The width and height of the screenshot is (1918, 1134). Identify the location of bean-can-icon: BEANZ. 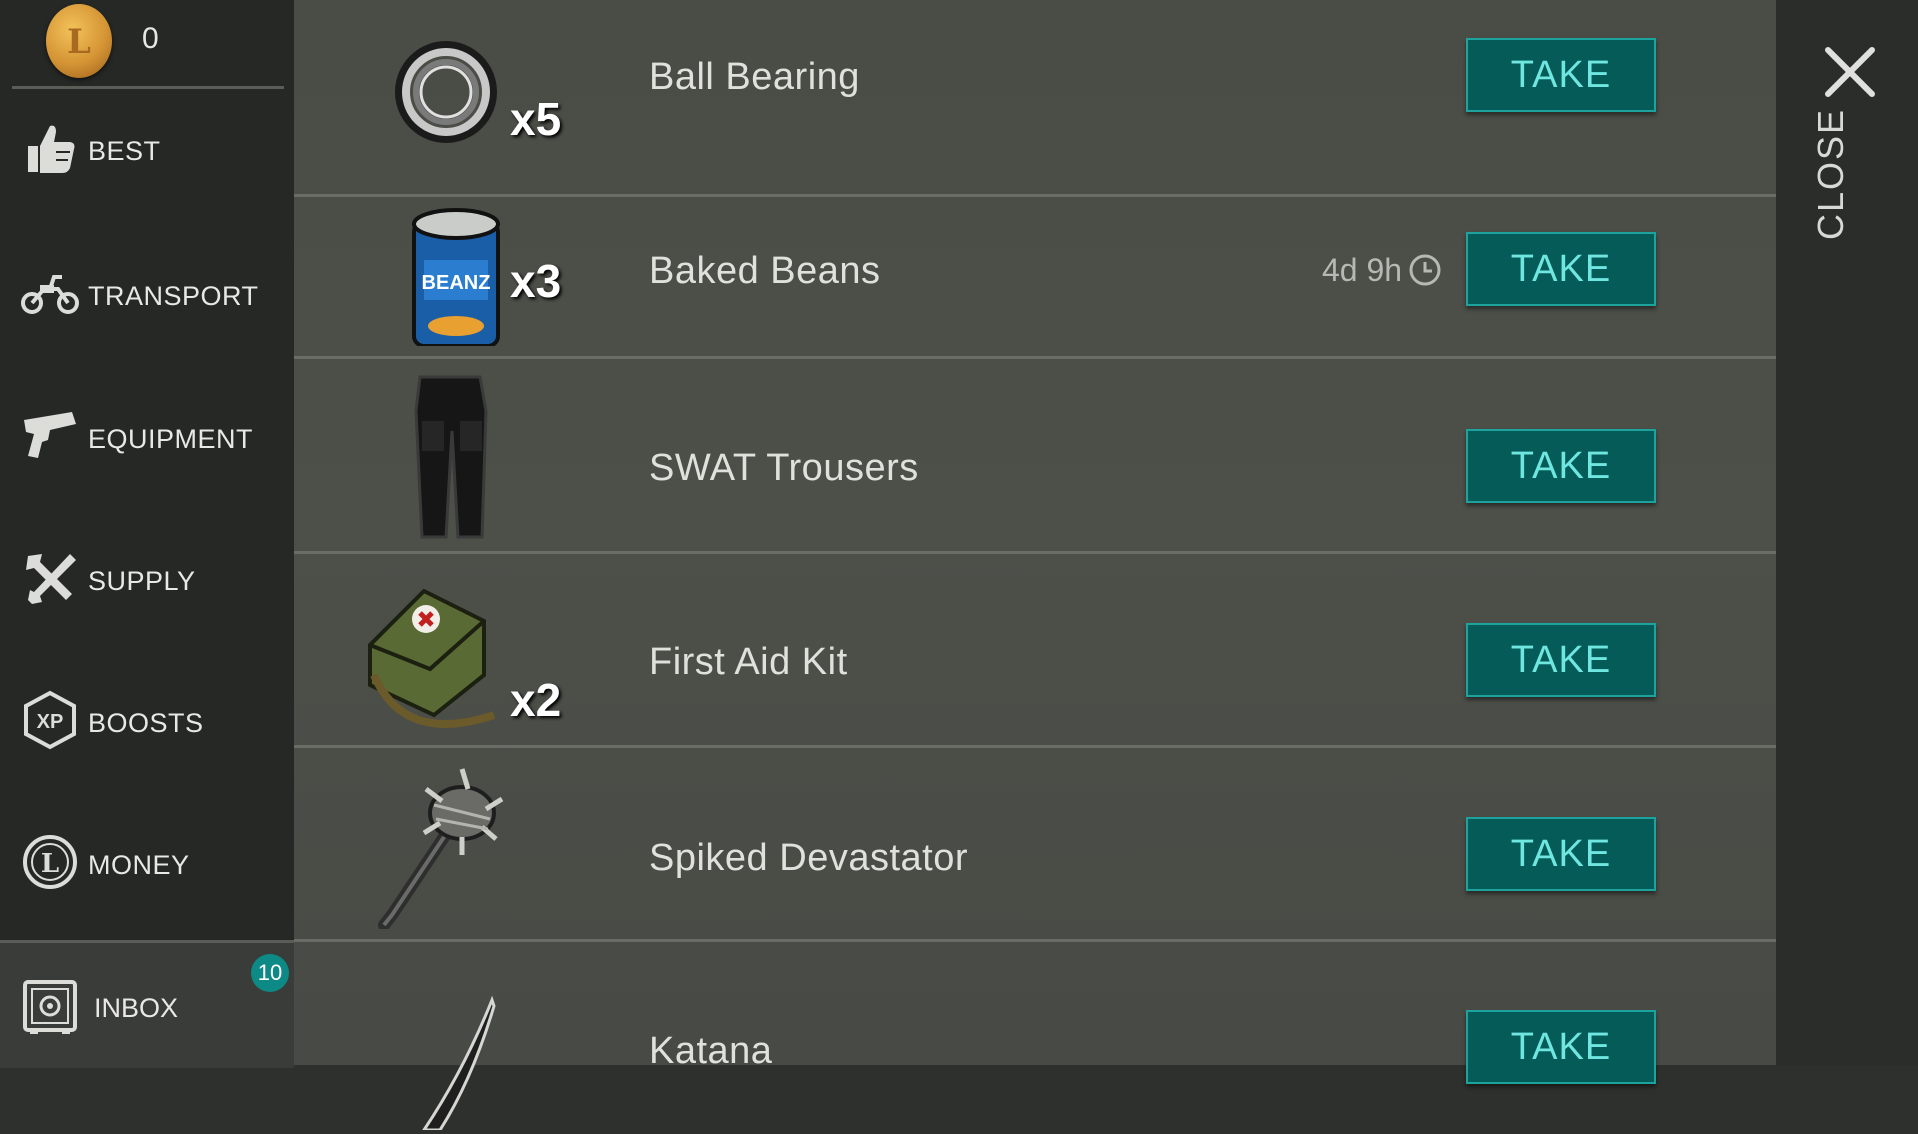
(456, 277).